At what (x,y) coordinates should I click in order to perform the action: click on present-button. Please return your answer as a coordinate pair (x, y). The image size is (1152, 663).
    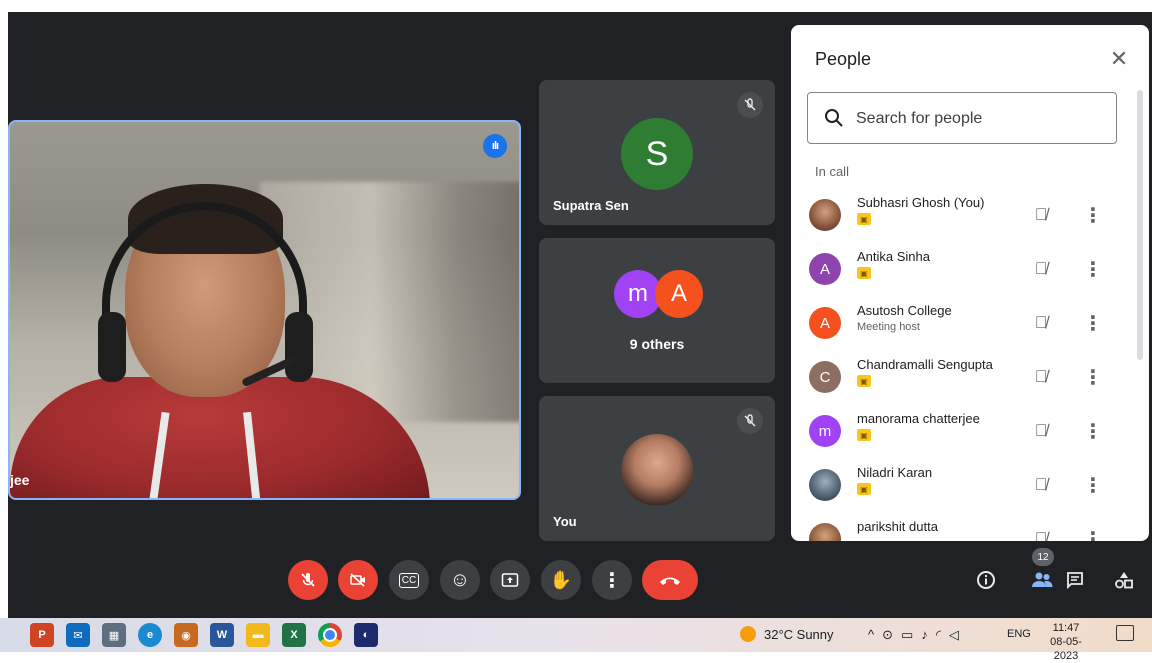
    Looking at the image, I should click on (510, 580).